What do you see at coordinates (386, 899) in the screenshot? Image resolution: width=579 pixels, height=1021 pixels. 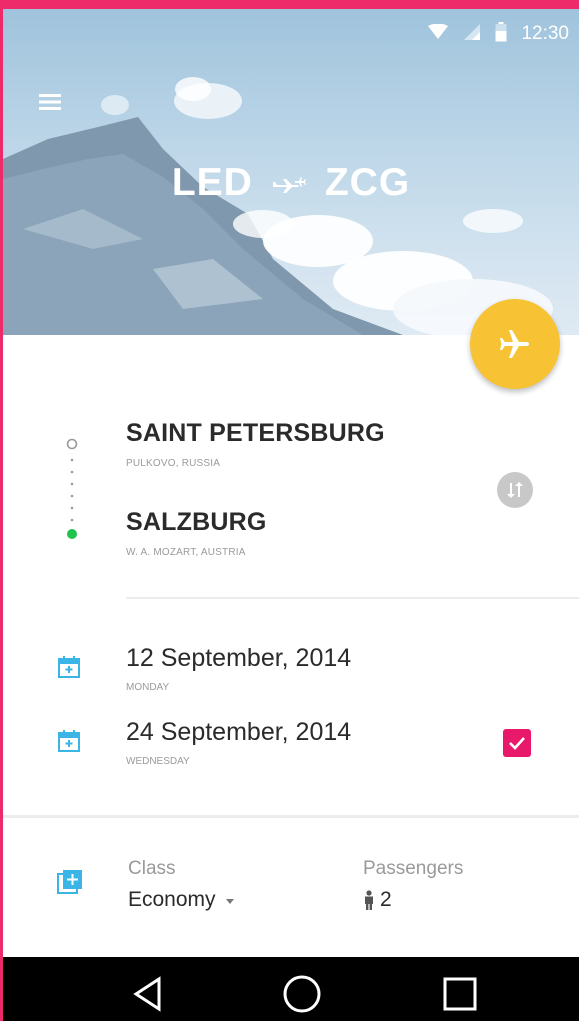 I see `passengers-value: 2` at bounding box center [386, 899].